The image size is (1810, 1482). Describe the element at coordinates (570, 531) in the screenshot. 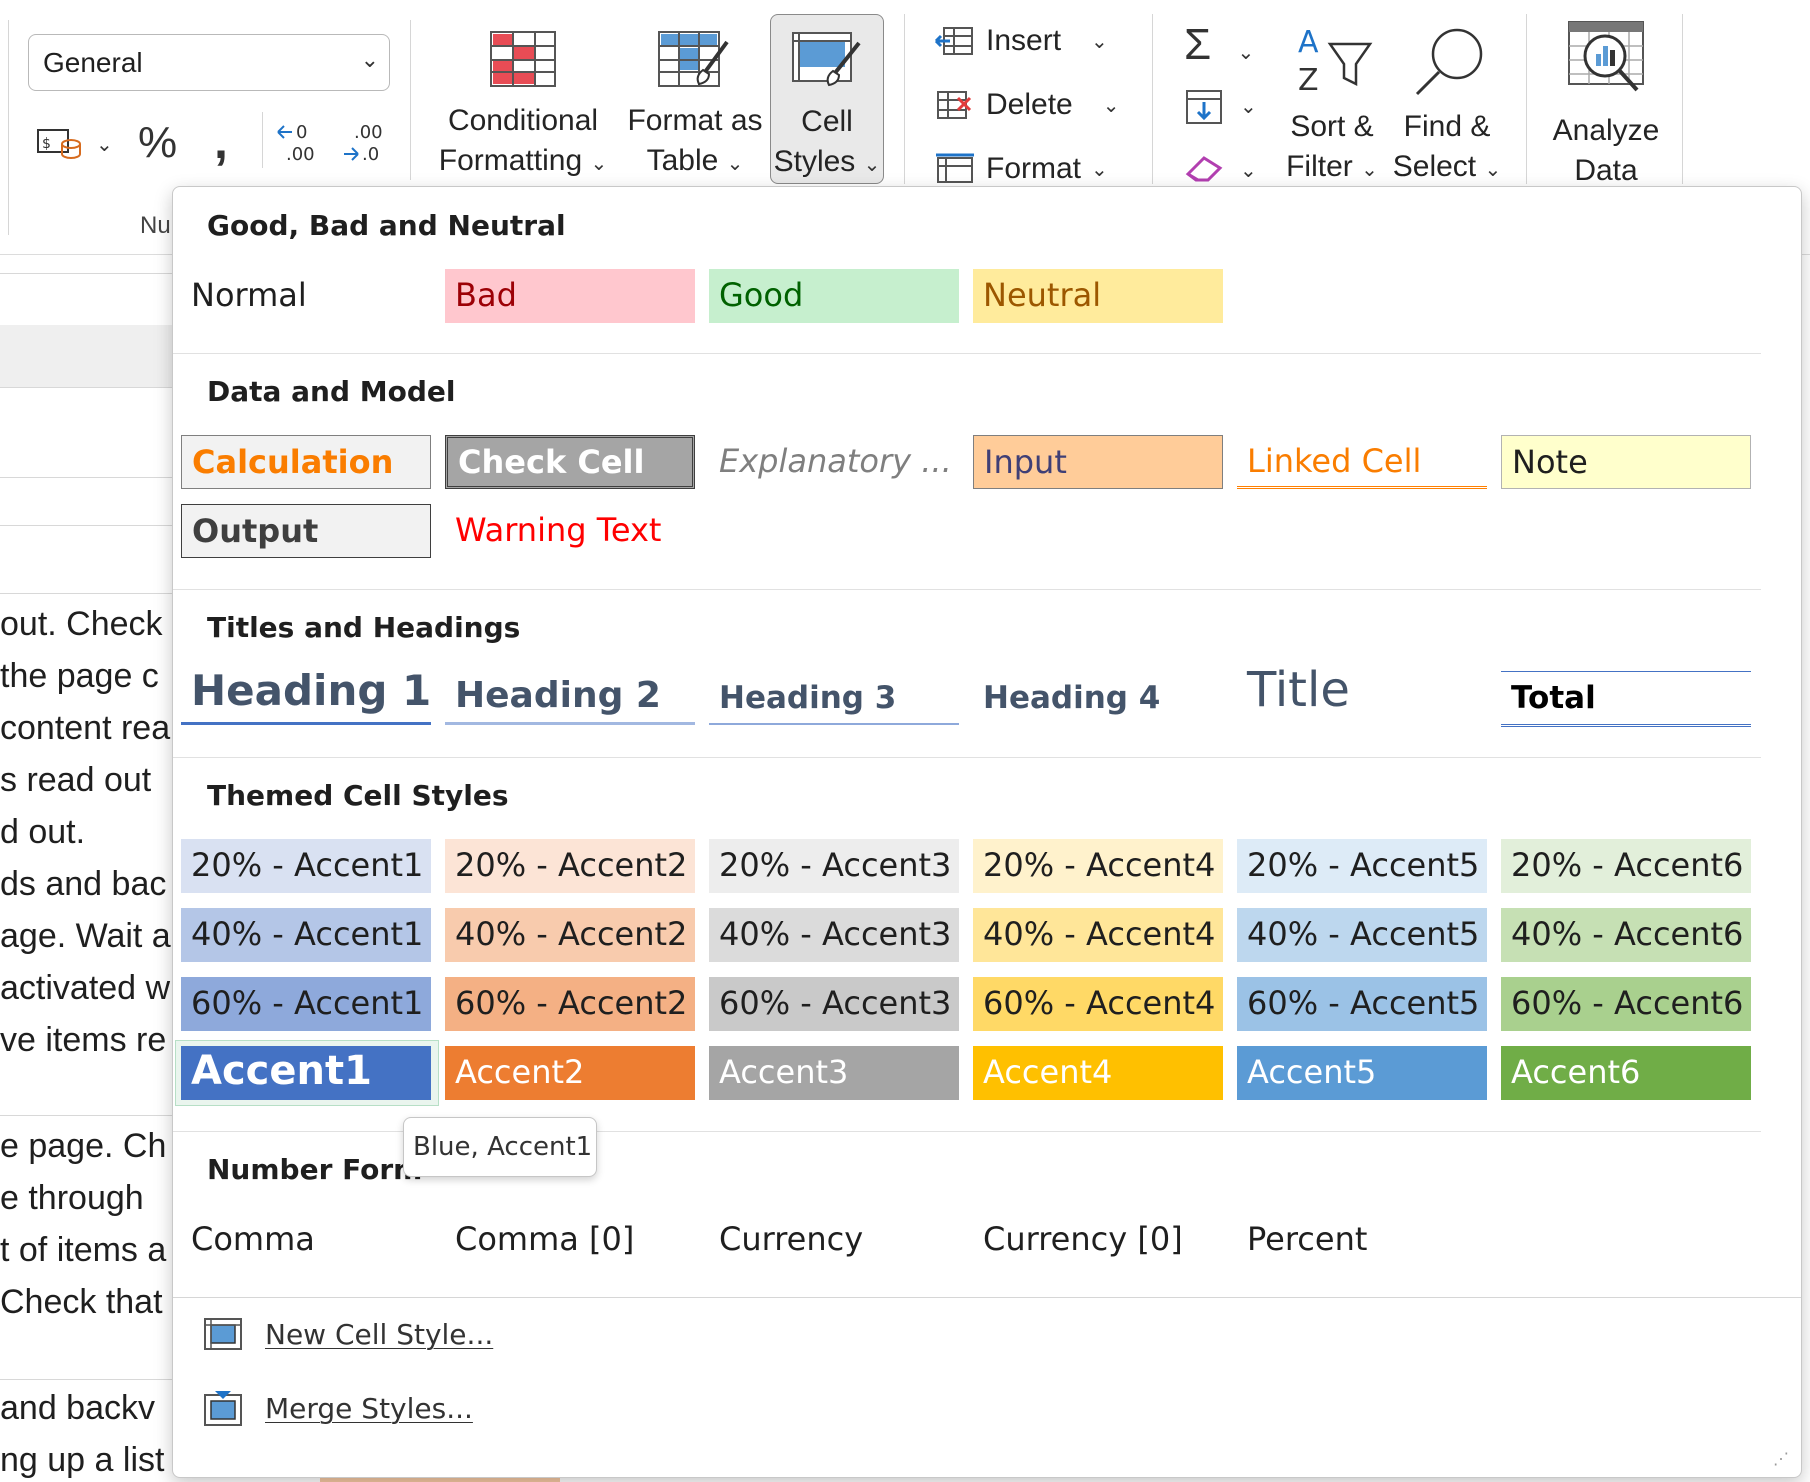

I see `style-warning-text: Warning Text` at that location.